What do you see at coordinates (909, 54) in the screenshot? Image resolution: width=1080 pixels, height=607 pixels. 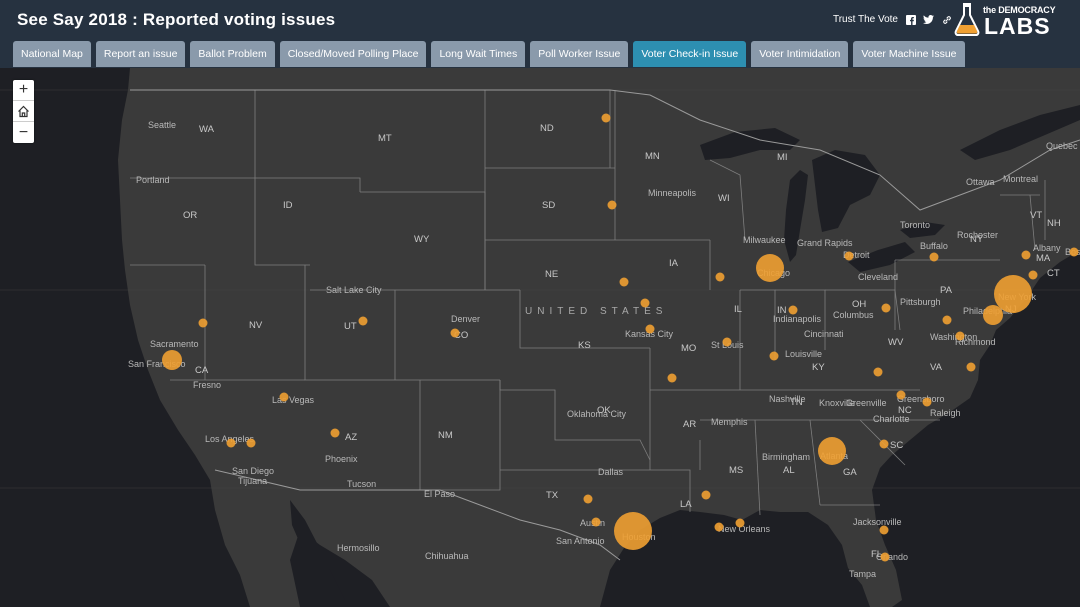 I see `tab-voter-machine-issue: Voter Machine Issue` at bounding box center [909, 54].